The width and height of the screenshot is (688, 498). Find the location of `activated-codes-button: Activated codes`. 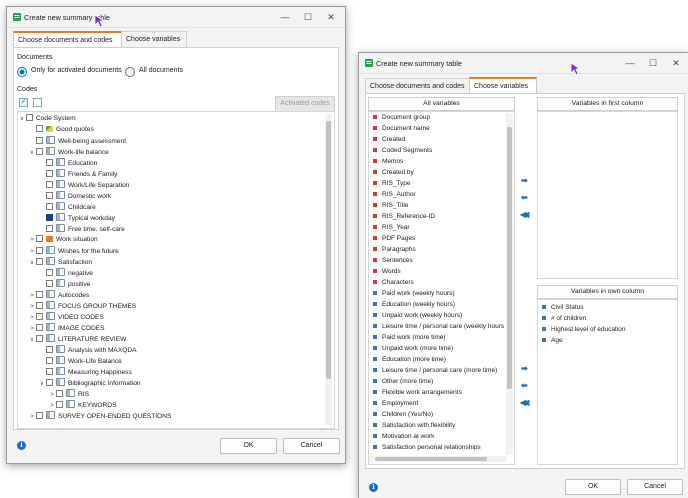

activated-codes-button: Activated codes is located at coordinates (305, 104).